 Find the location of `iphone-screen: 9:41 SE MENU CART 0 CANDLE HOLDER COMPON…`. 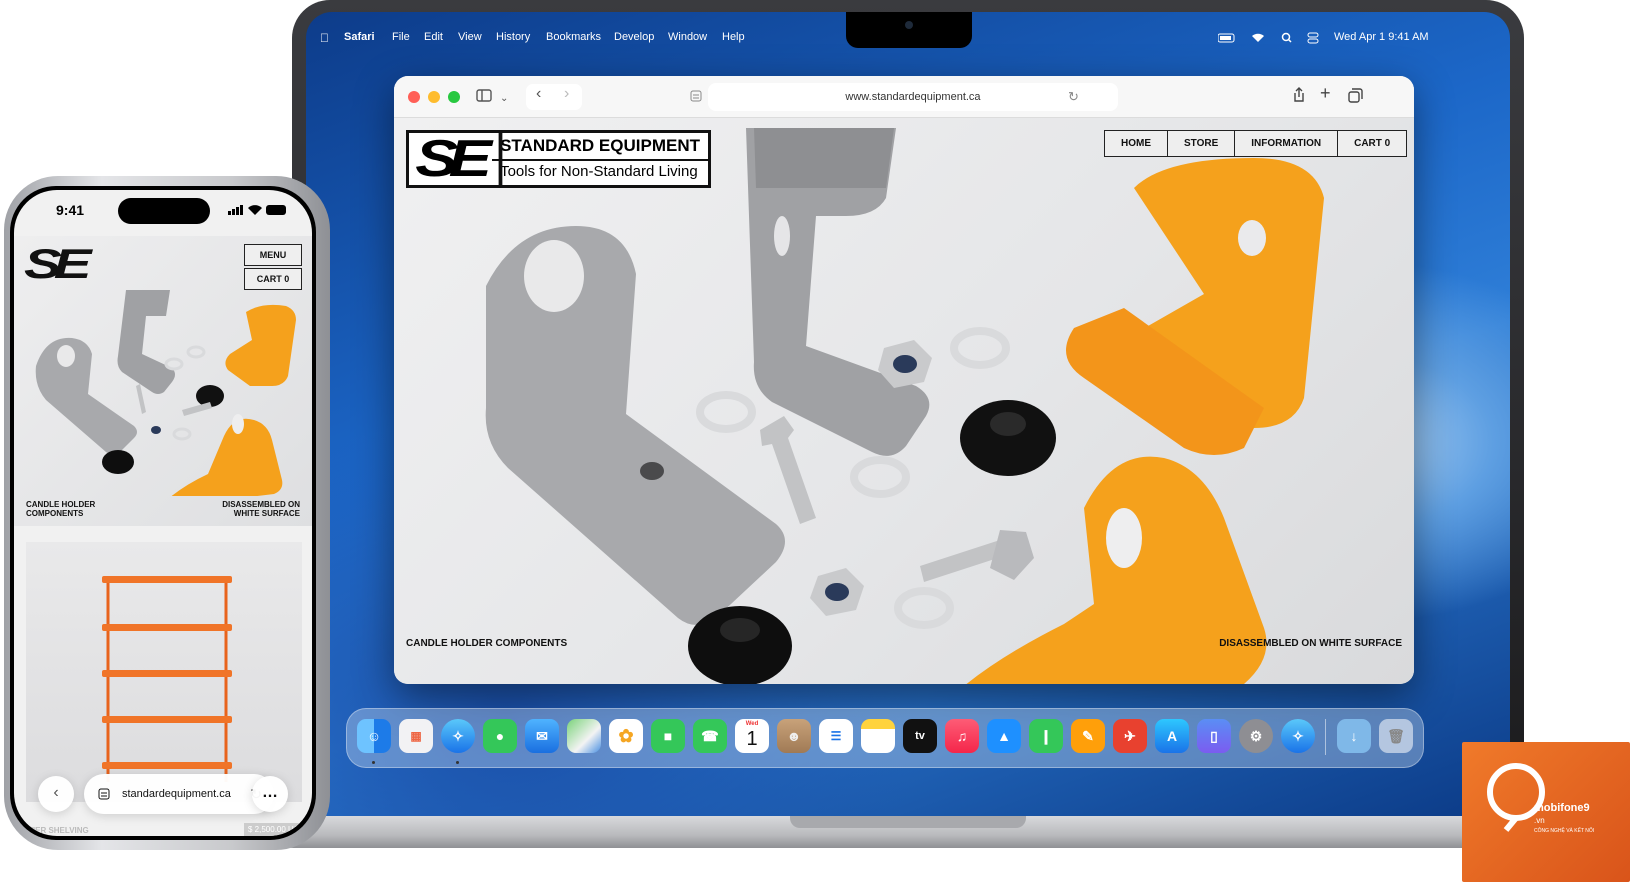

iphone-screen: 9:41 SE MENU CART 0 CANDLE HOLDER COMPON… is located at coordinates (163, 513).